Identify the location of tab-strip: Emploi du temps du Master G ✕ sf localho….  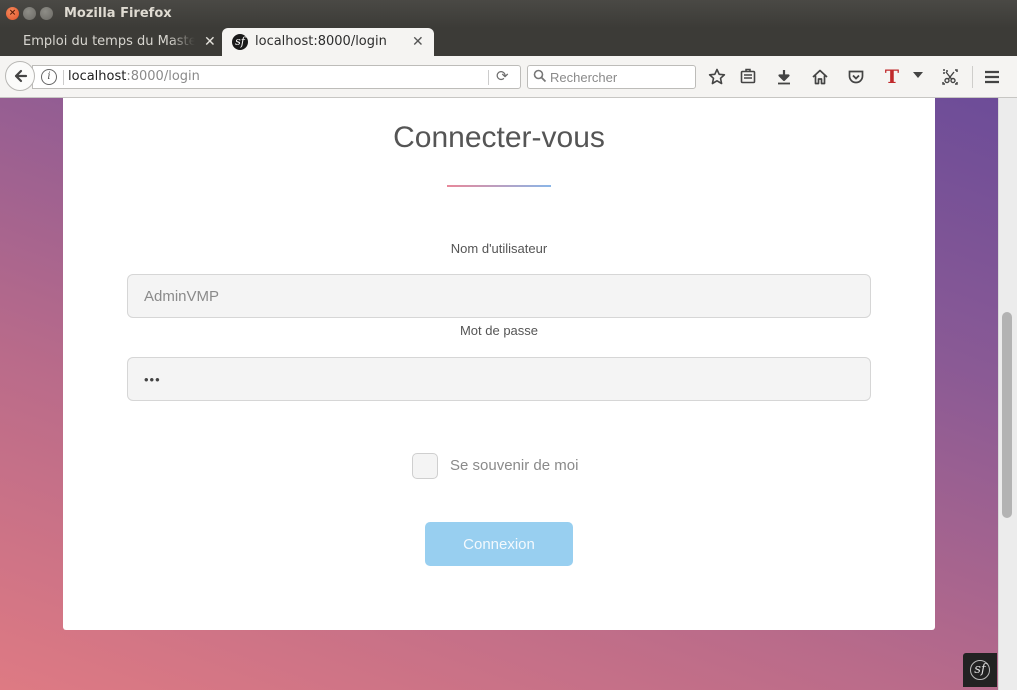
(508, 55).